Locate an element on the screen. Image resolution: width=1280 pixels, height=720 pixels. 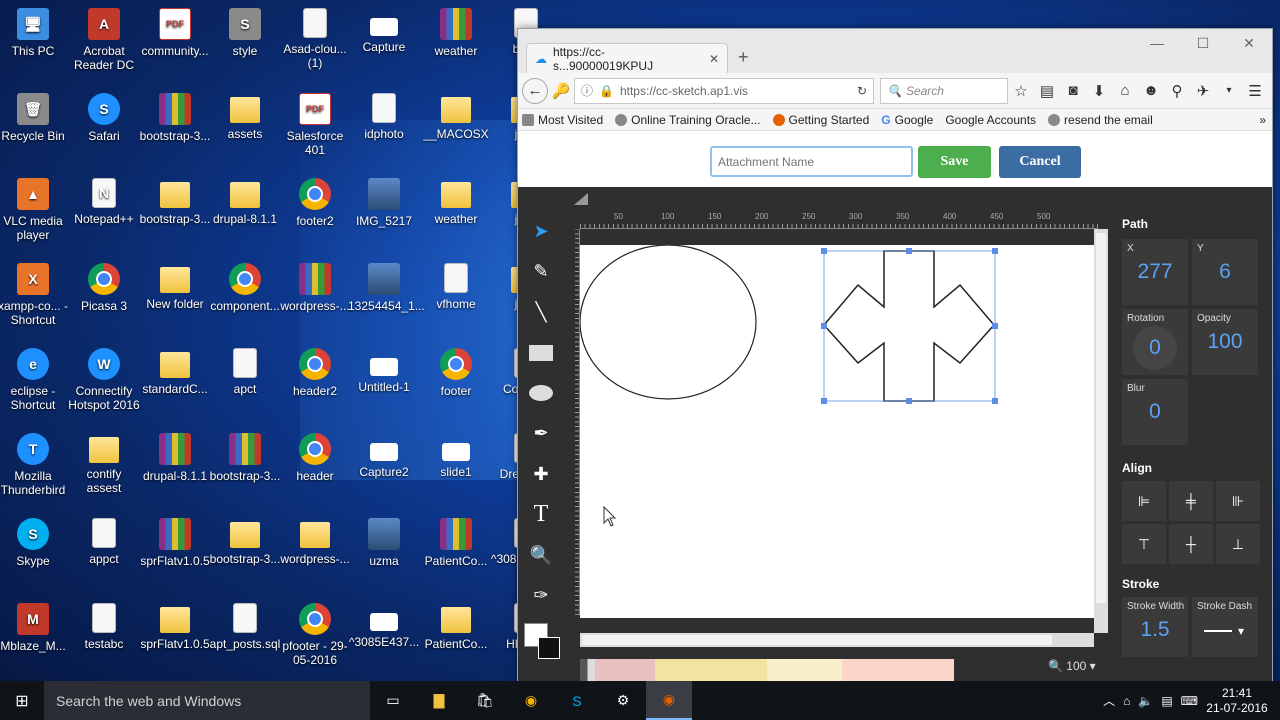
x-field: X 277 is located at coordinates (1155, 272).